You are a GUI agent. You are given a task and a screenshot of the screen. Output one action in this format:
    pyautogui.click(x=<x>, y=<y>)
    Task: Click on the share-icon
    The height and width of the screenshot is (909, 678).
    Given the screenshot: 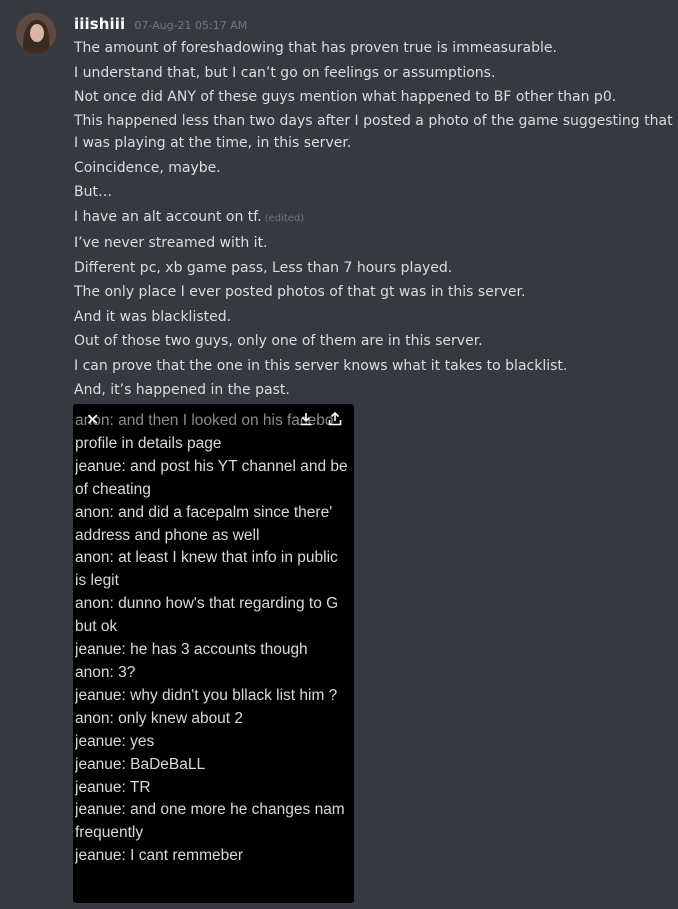 What is the action you would take?
    pyautogui.click(x=335, y=419)
    